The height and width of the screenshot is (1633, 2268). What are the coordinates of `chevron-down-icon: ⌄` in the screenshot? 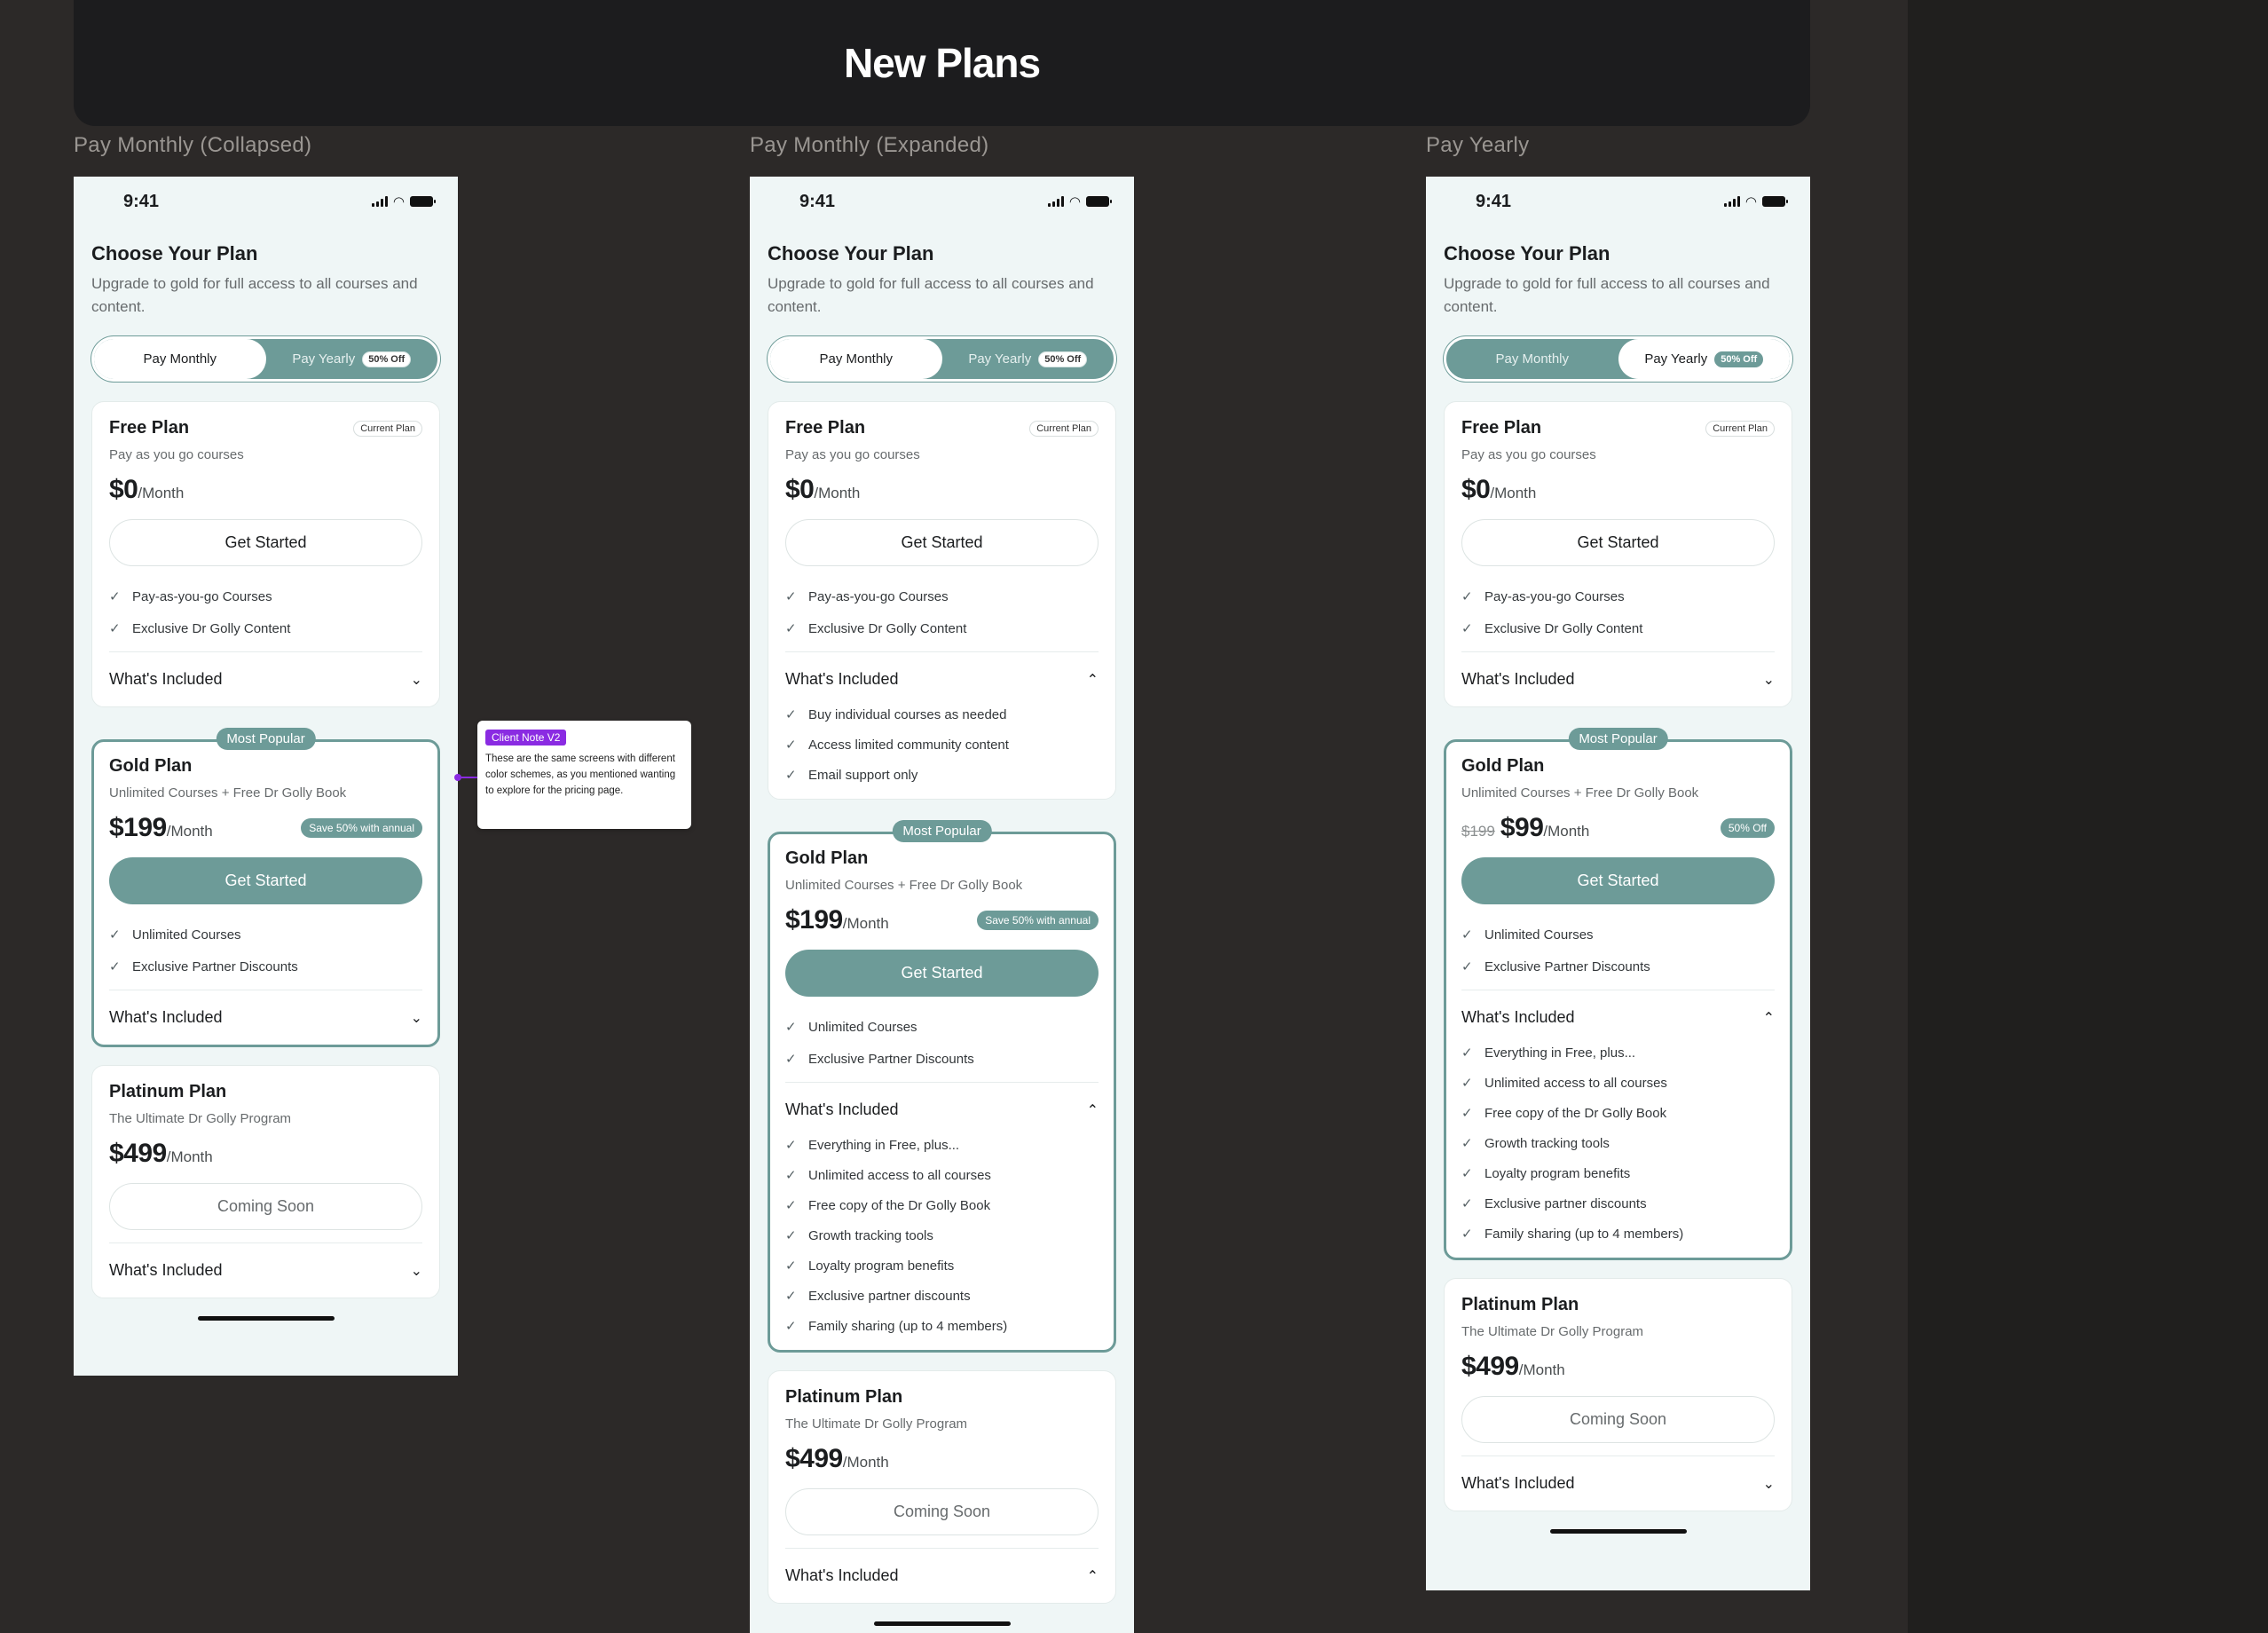 It's located at (1769, 1484).